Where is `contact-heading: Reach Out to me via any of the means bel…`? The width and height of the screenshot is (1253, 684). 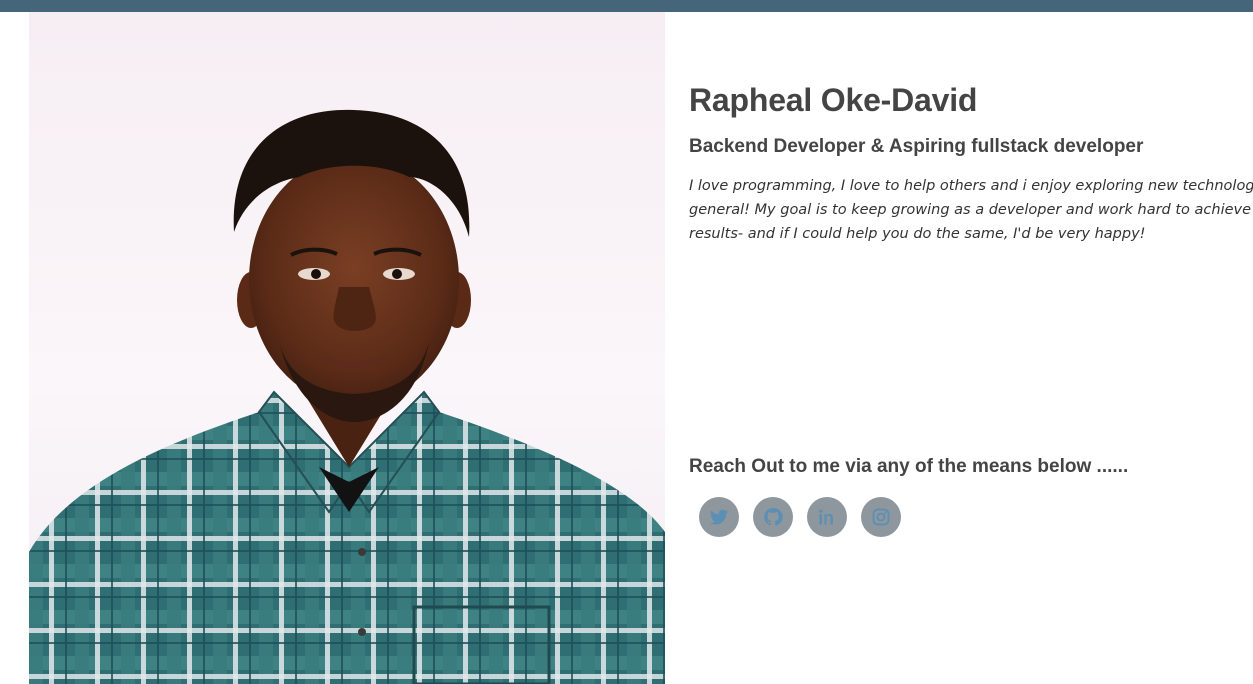
contact-heading: Reach Out to me via any of the means bel… is located at coordinates (909, 466).